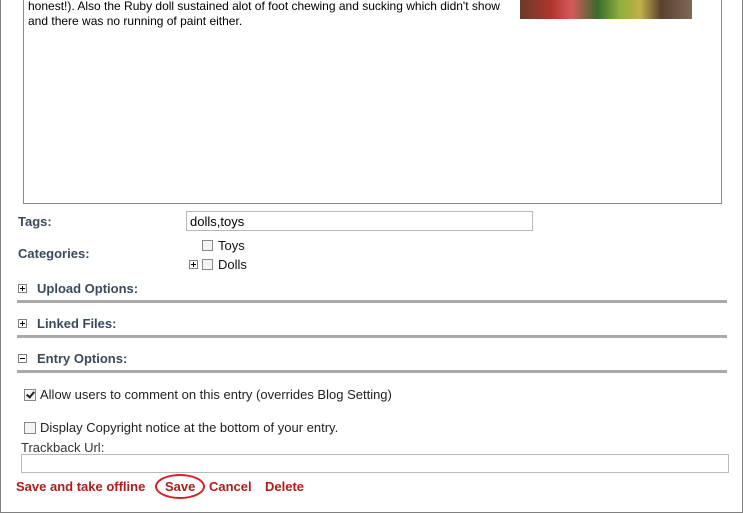  Describe the element at coordinates (375, 463) in the screenshot. I see `trackback-url-input` at that location.